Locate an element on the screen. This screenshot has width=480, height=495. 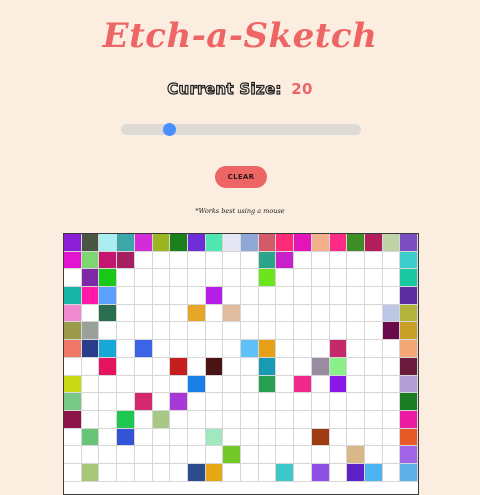
grid-size-slider is located at coordinates (241, 129).